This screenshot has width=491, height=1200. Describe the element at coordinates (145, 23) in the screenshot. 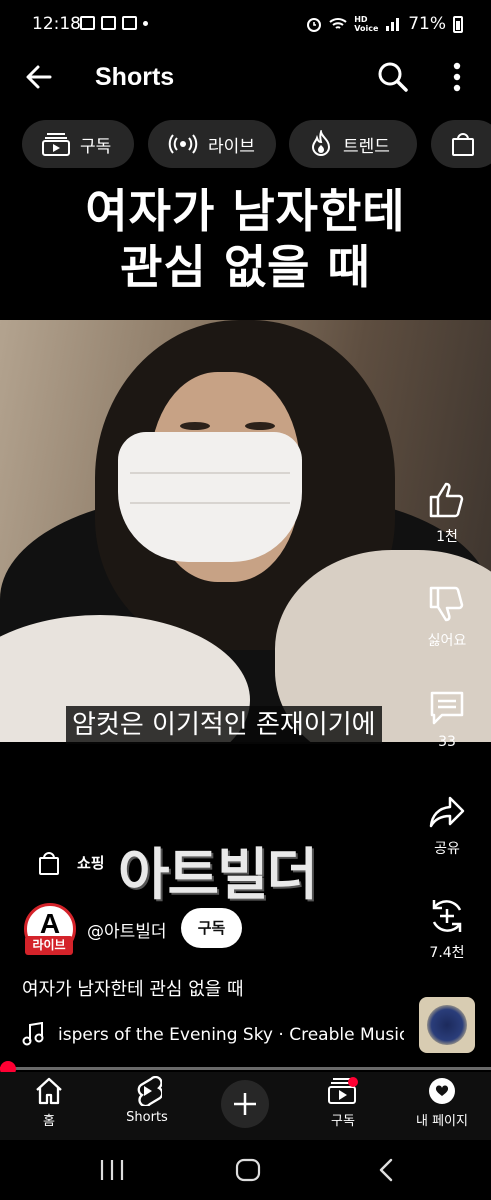

I see `more-notifications-dot` at that location.